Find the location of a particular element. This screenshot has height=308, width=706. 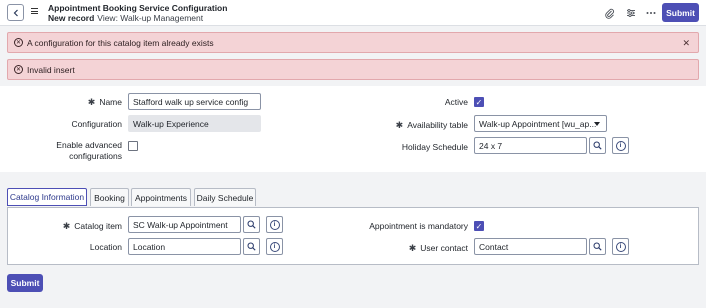

holiday-info-button: i is located at coordinates (620, 145).